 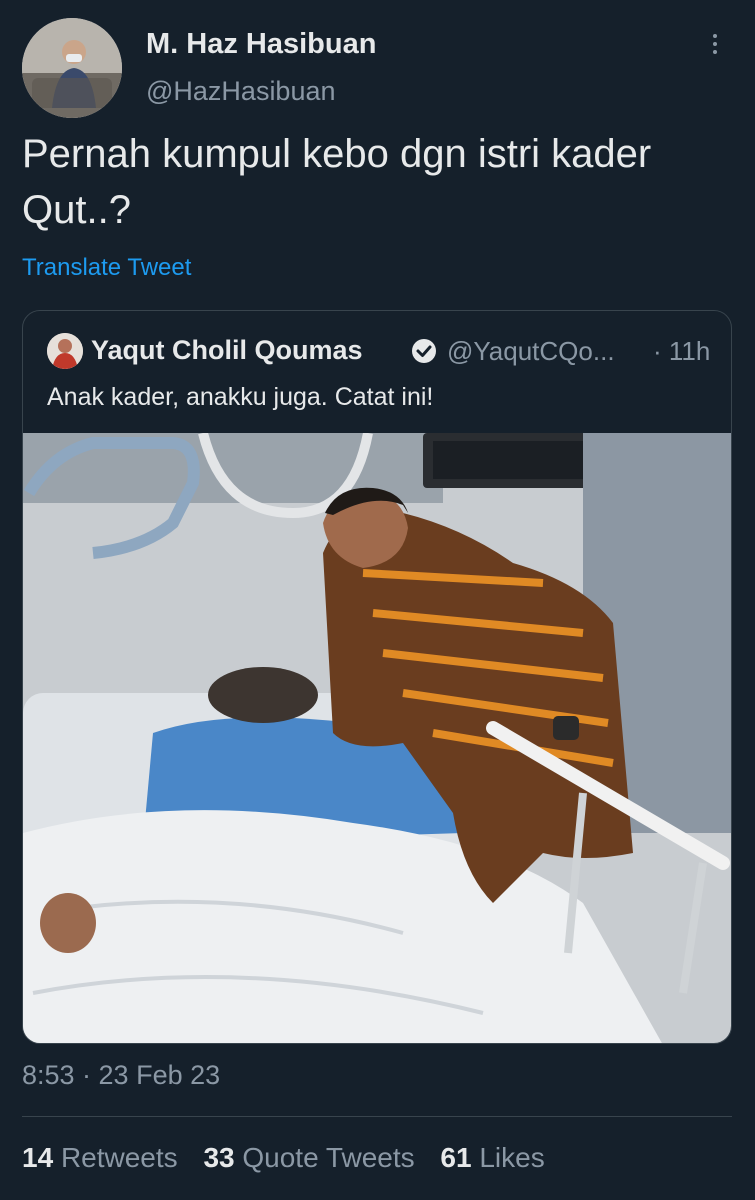 What do you see at coordinates (681, 351) in the screenshot?
I see `quoted-time: · 11h` at bounding box center [681, 351].